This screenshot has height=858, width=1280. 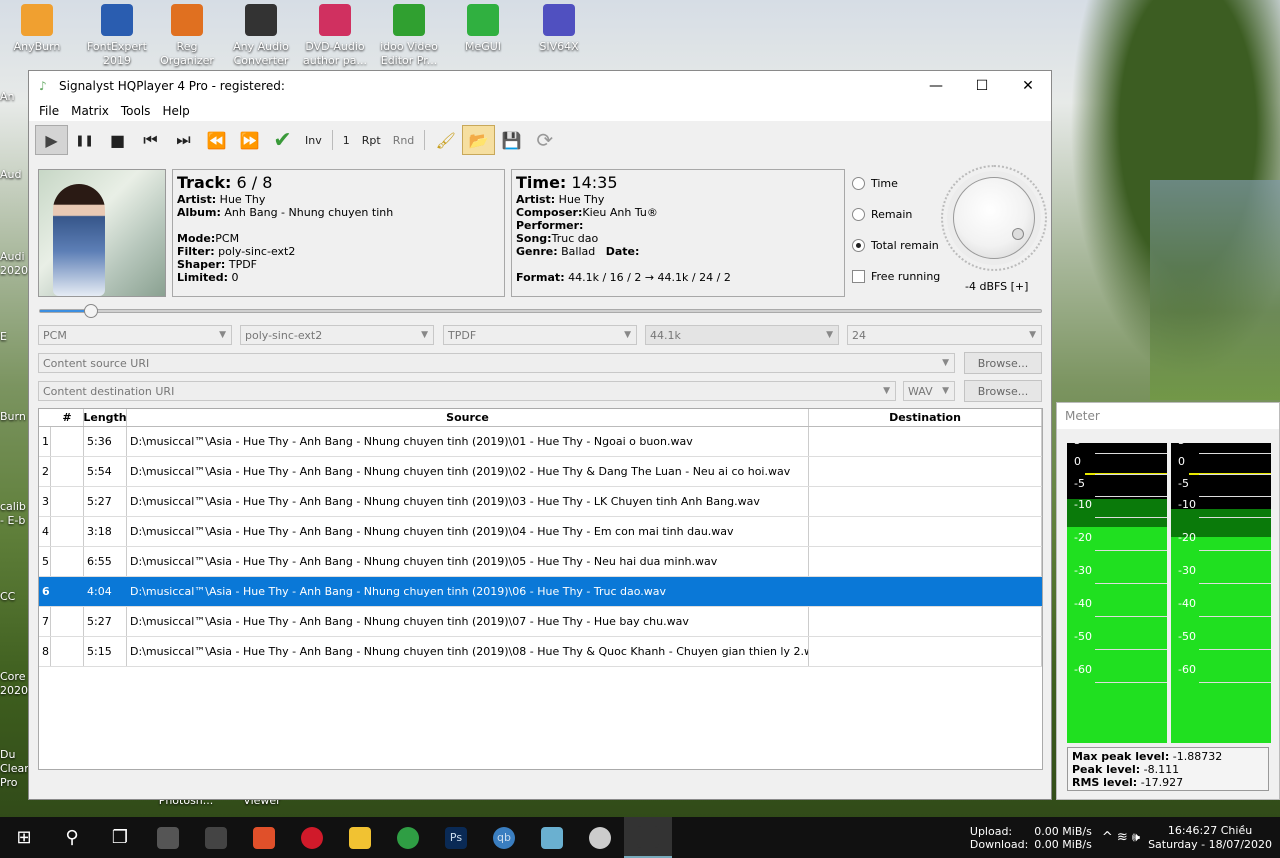 I want to click on mode-select: PCM ▼, so click(x=135, y=335).